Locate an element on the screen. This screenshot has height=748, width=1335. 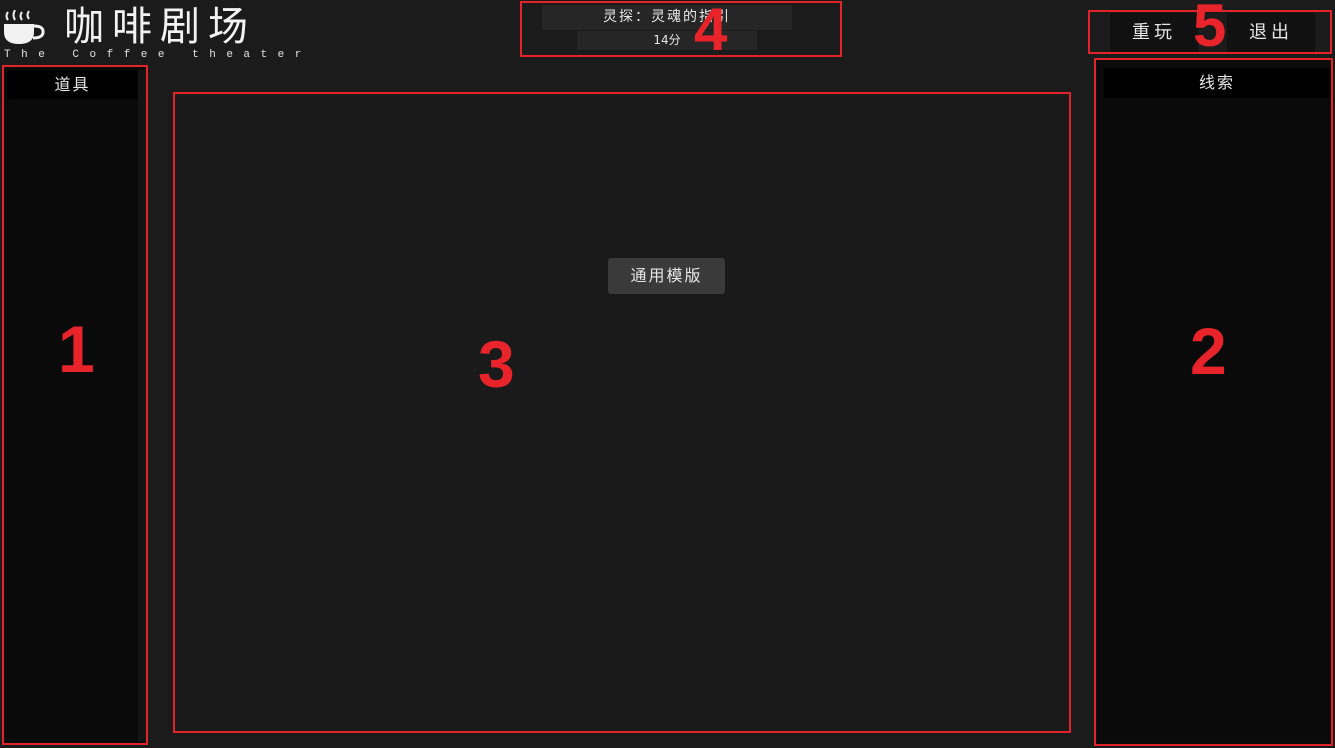
app-logo: 咖啡剧场 The Coffee theater is located at coordinates (152, 32).